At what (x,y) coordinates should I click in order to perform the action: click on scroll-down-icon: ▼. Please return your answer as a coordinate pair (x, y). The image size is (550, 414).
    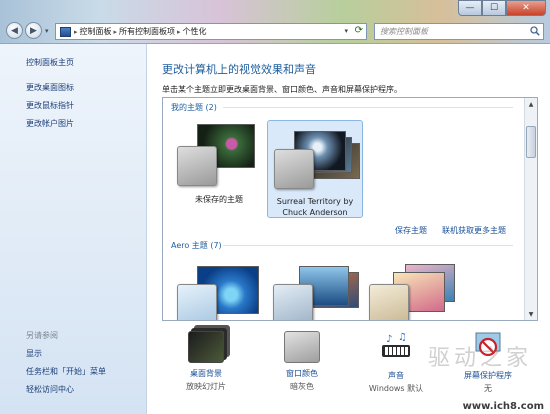
    Looking at the image, I should click on (531, 314).